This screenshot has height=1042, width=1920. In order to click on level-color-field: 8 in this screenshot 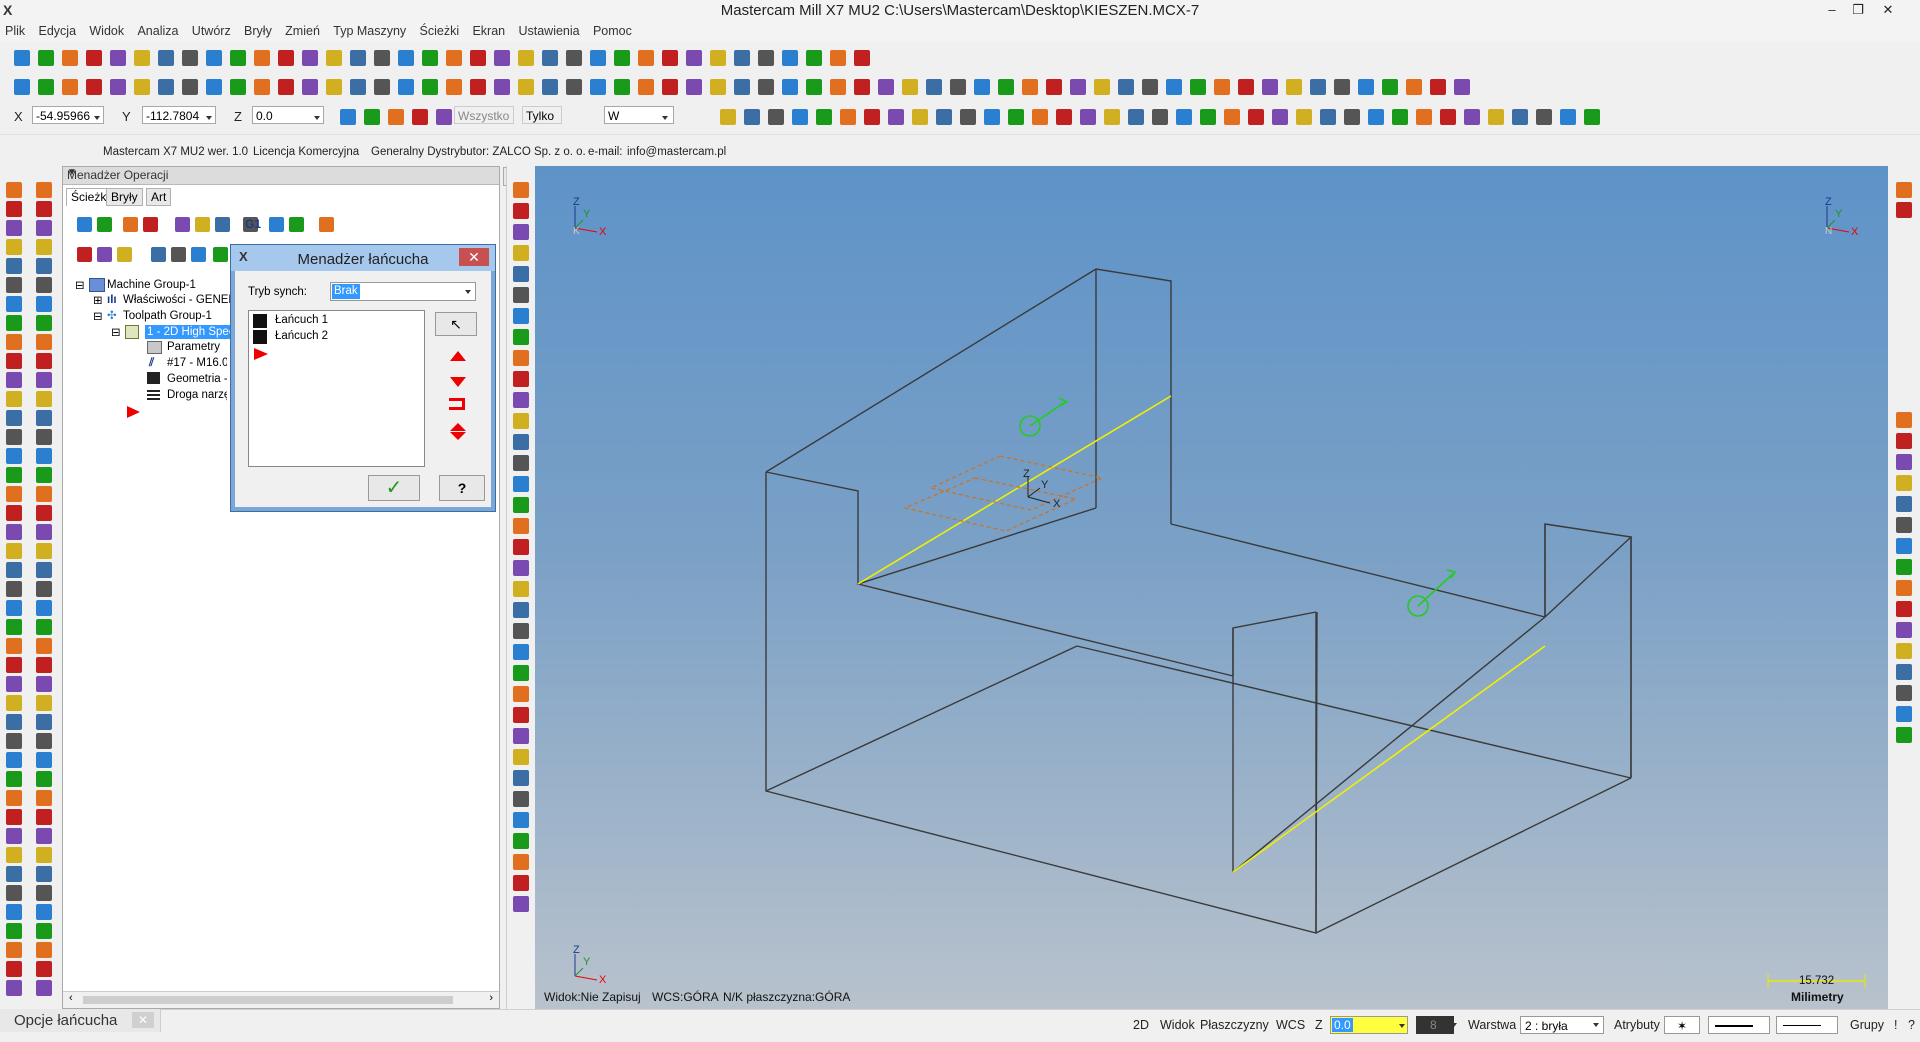, I will do `click(1435, 1025)`.